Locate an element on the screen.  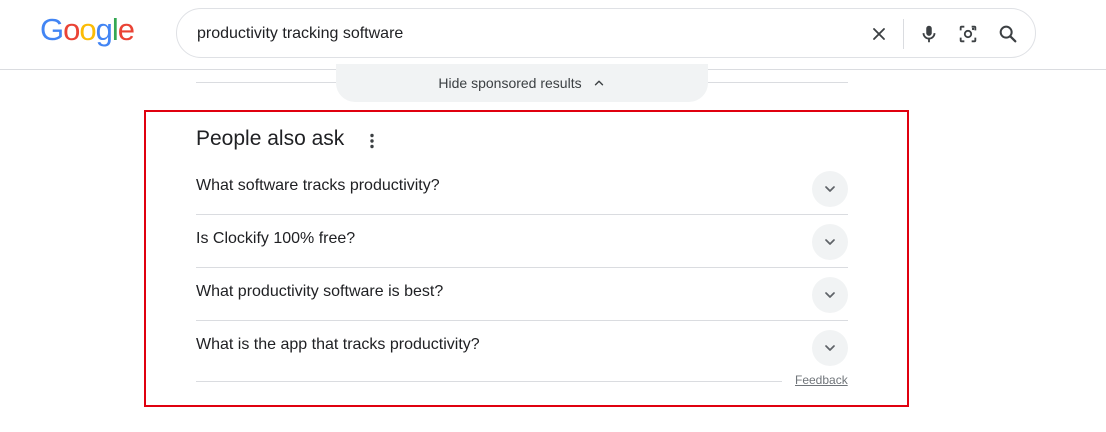
paa-question-text: Is Clockify 100% free? is located at coordinates (276, 238).